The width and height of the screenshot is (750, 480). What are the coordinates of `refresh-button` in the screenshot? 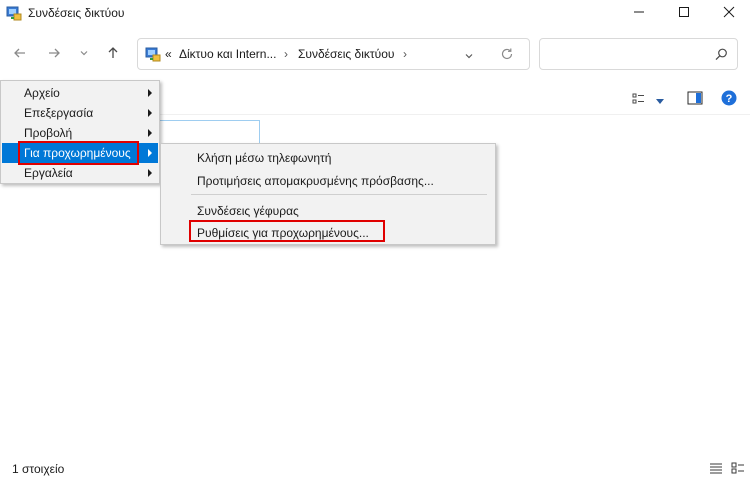 It's located at (507, 55).